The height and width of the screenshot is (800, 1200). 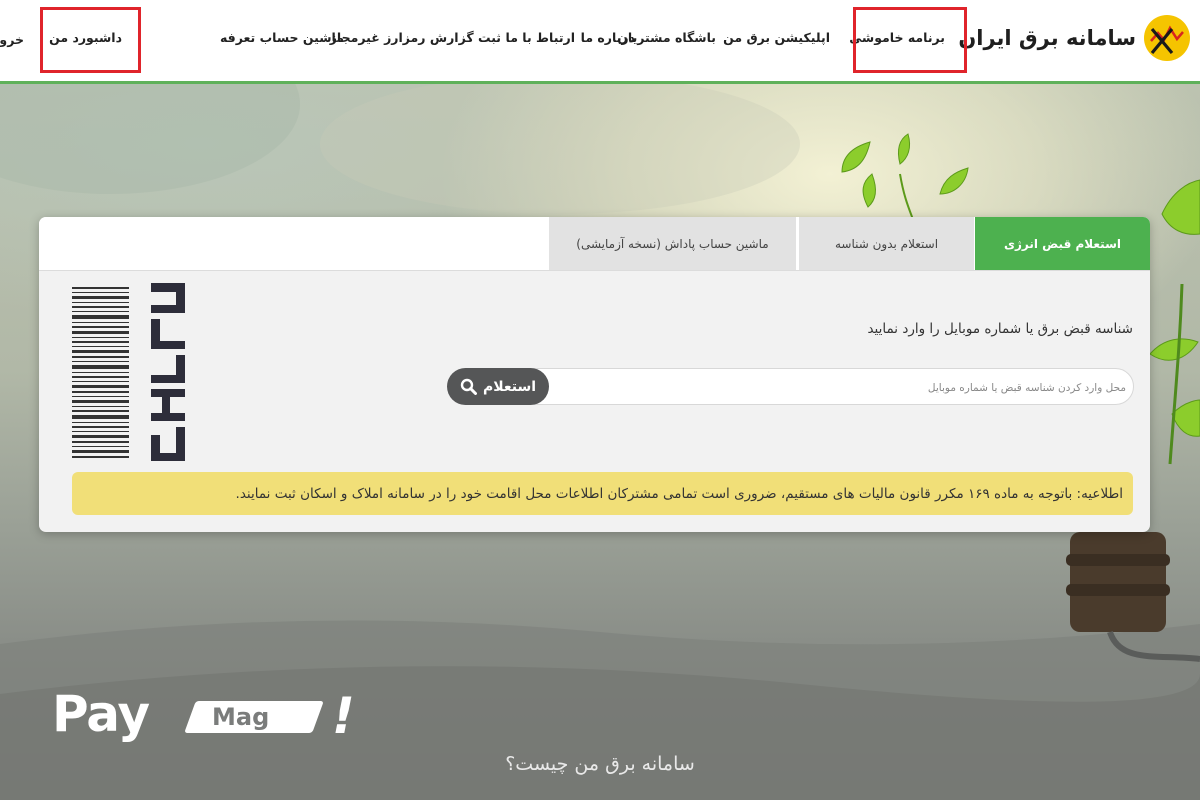 I want to click on paymag-exclamation: !, so click(x=343, y=716).